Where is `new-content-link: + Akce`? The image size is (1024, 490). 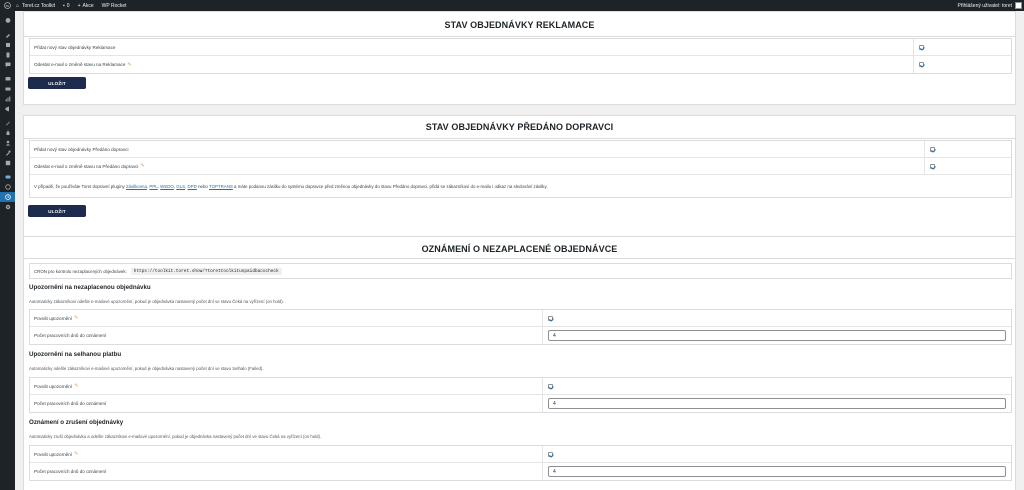 new-content-link: + Akce is located at coordinates (86, 5).